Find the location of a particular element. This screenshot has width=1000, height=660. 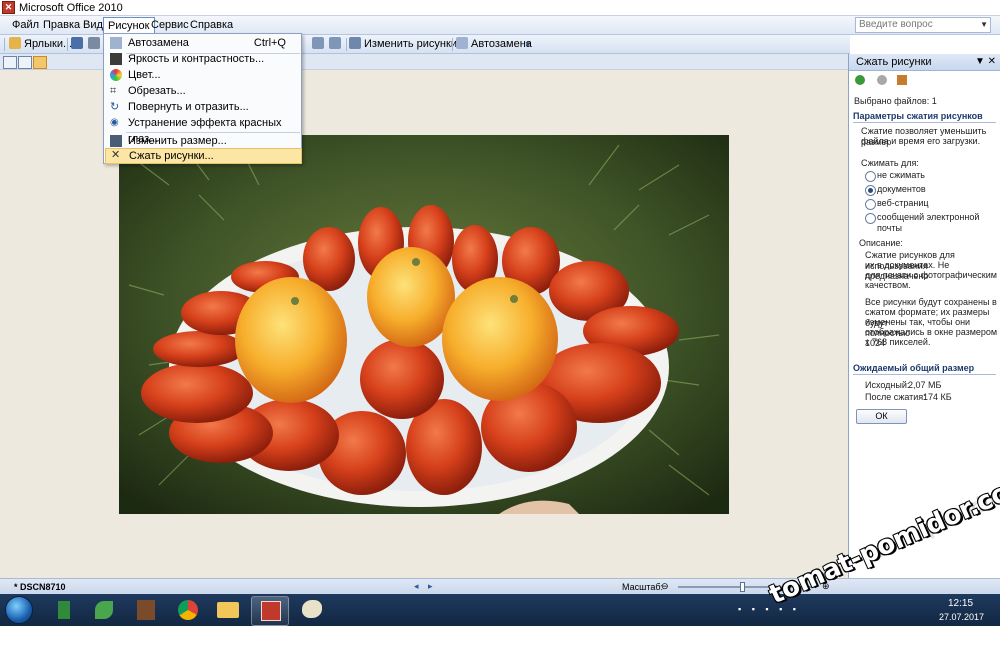

menu-item-label: Автозамена is located at coordinates (158, 43).